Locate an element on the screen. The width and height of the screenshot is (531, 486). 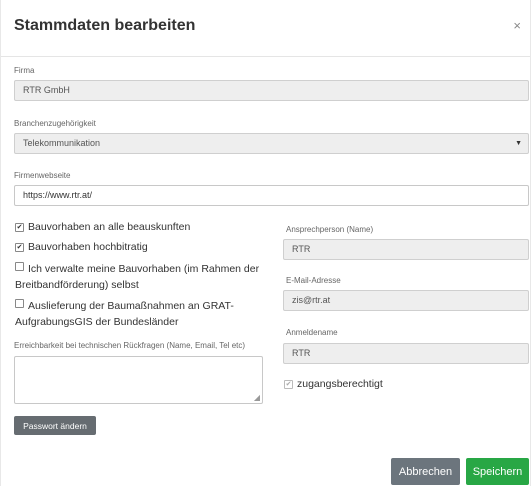
ansprechperson-field: RTR is located at coordinates (406, 249).